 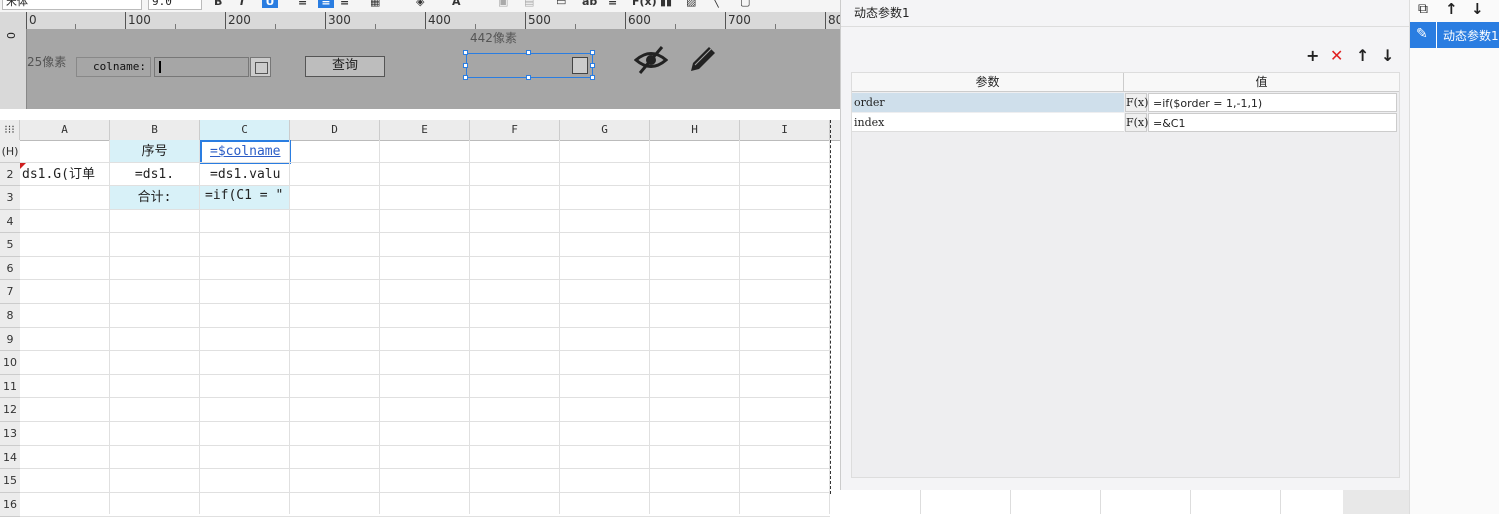 I want to click on cell-marker-icon, so click(x=23, y=166).